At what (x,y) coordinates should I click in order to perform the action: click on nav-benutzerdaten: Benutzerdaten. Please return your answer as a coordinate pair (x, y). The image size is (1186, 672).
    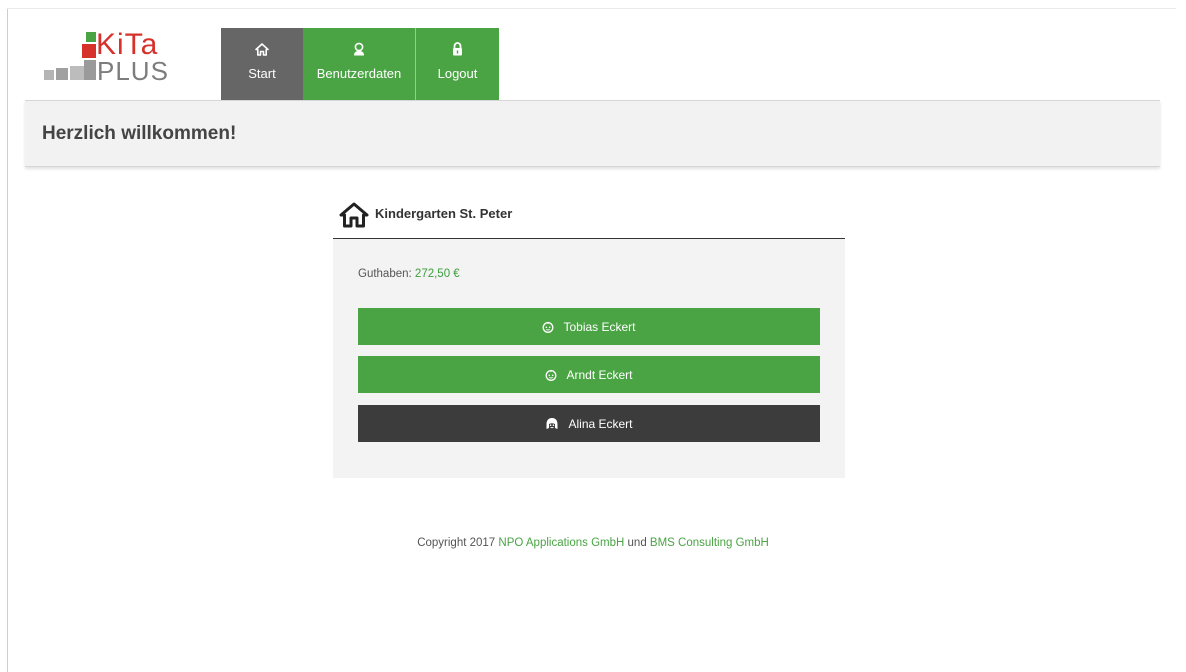
    Looking at the image, I should click on (359, 64).